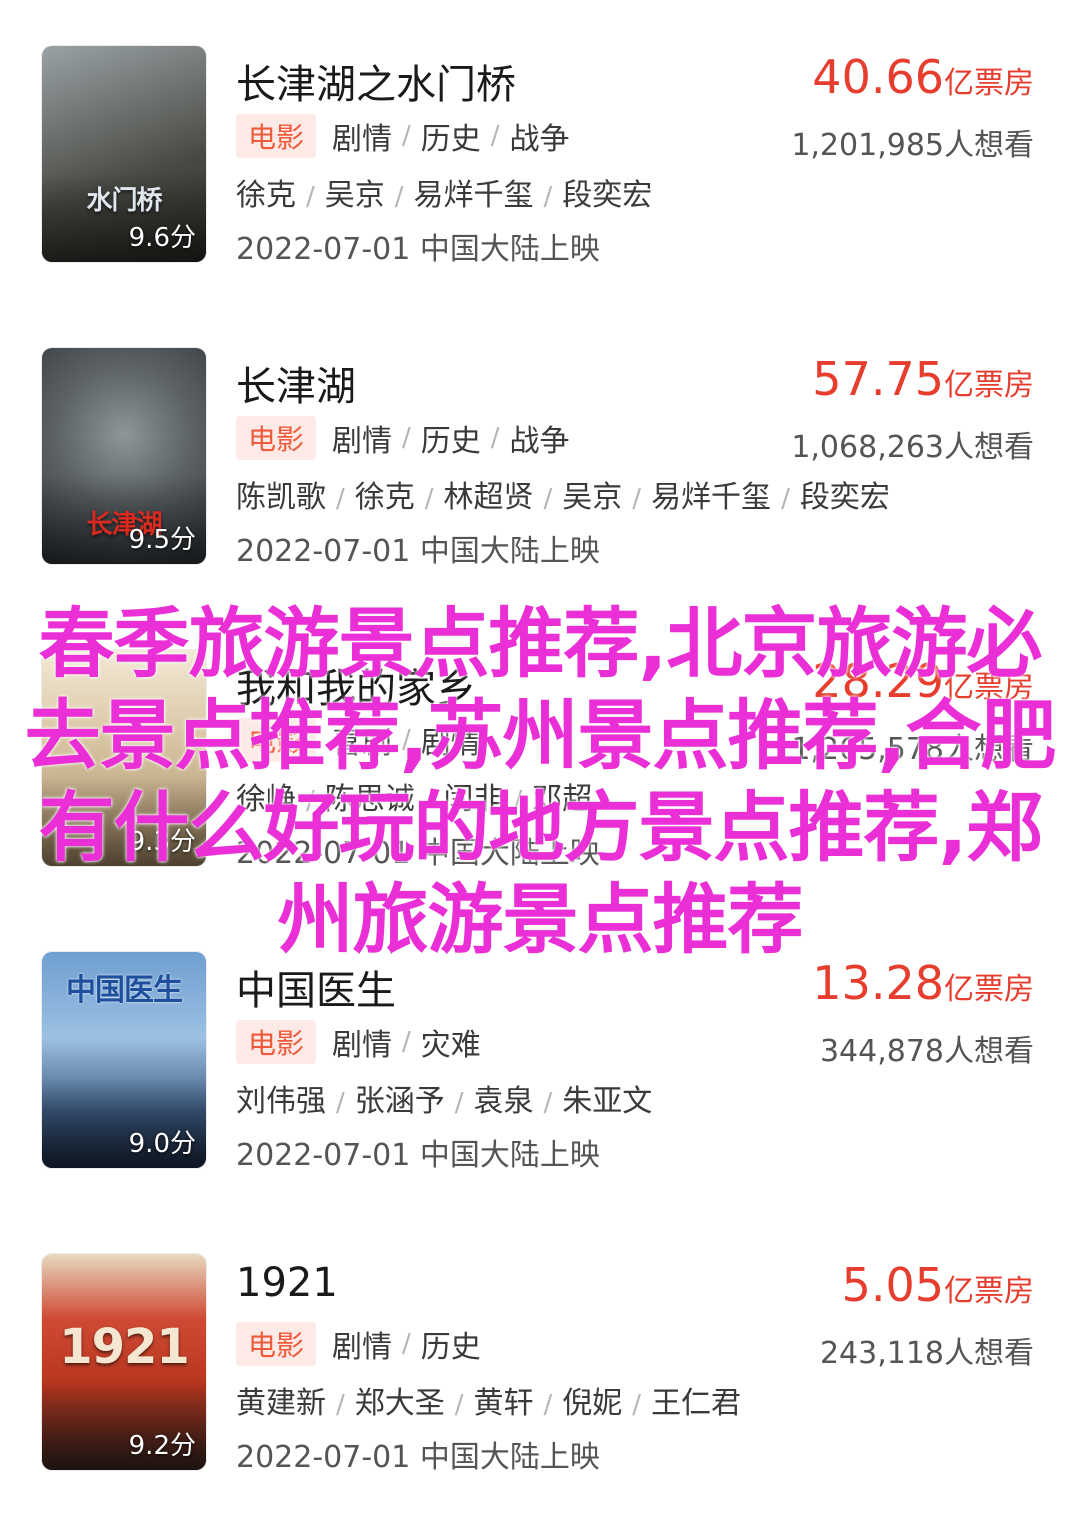  I want to click on want-count: 1,068,263人想看, so click(912, 447).